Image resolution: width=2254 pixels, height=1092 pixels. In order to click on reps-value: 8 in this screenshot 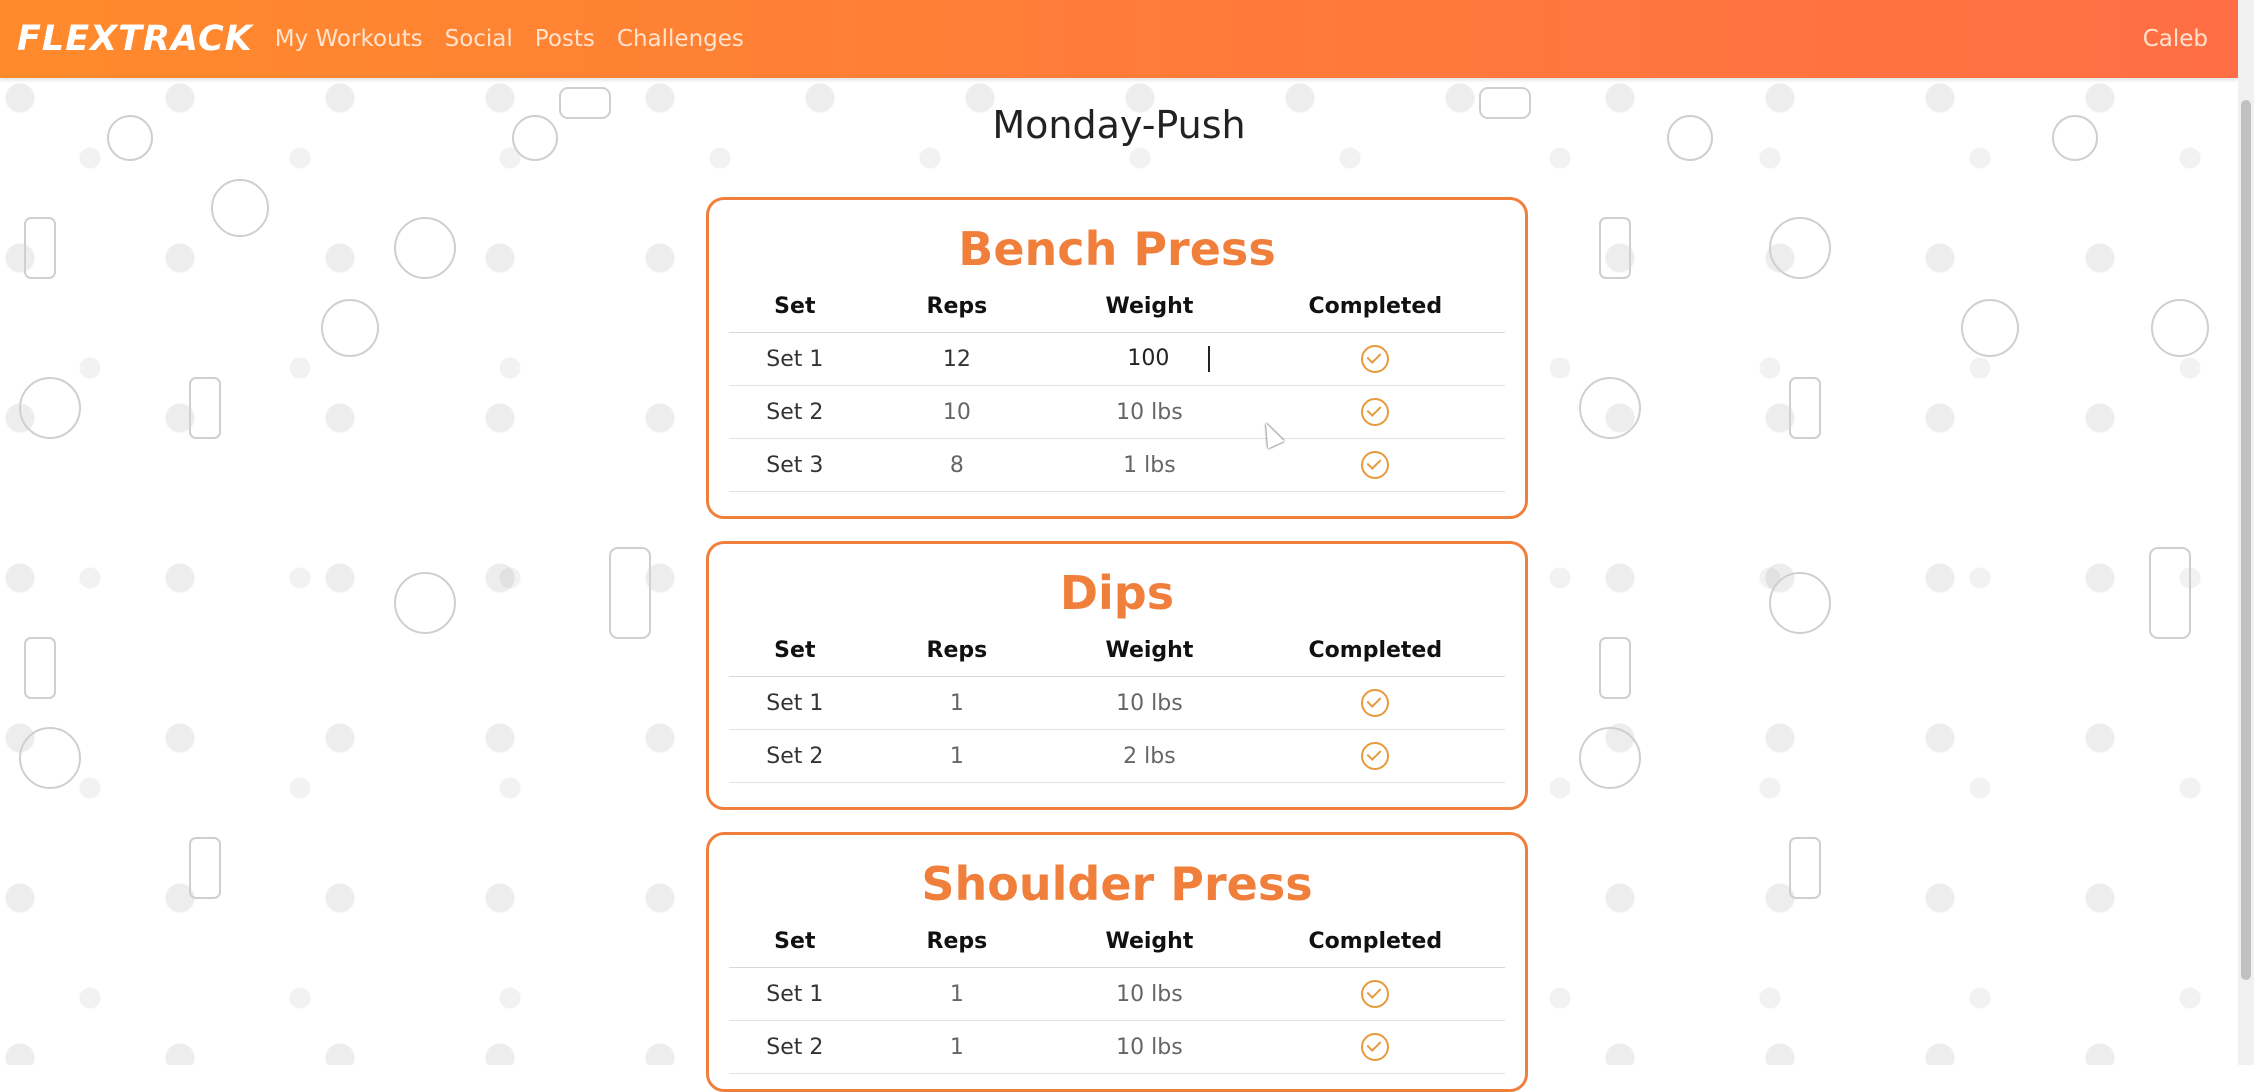, I will do `click(957, 465)`.